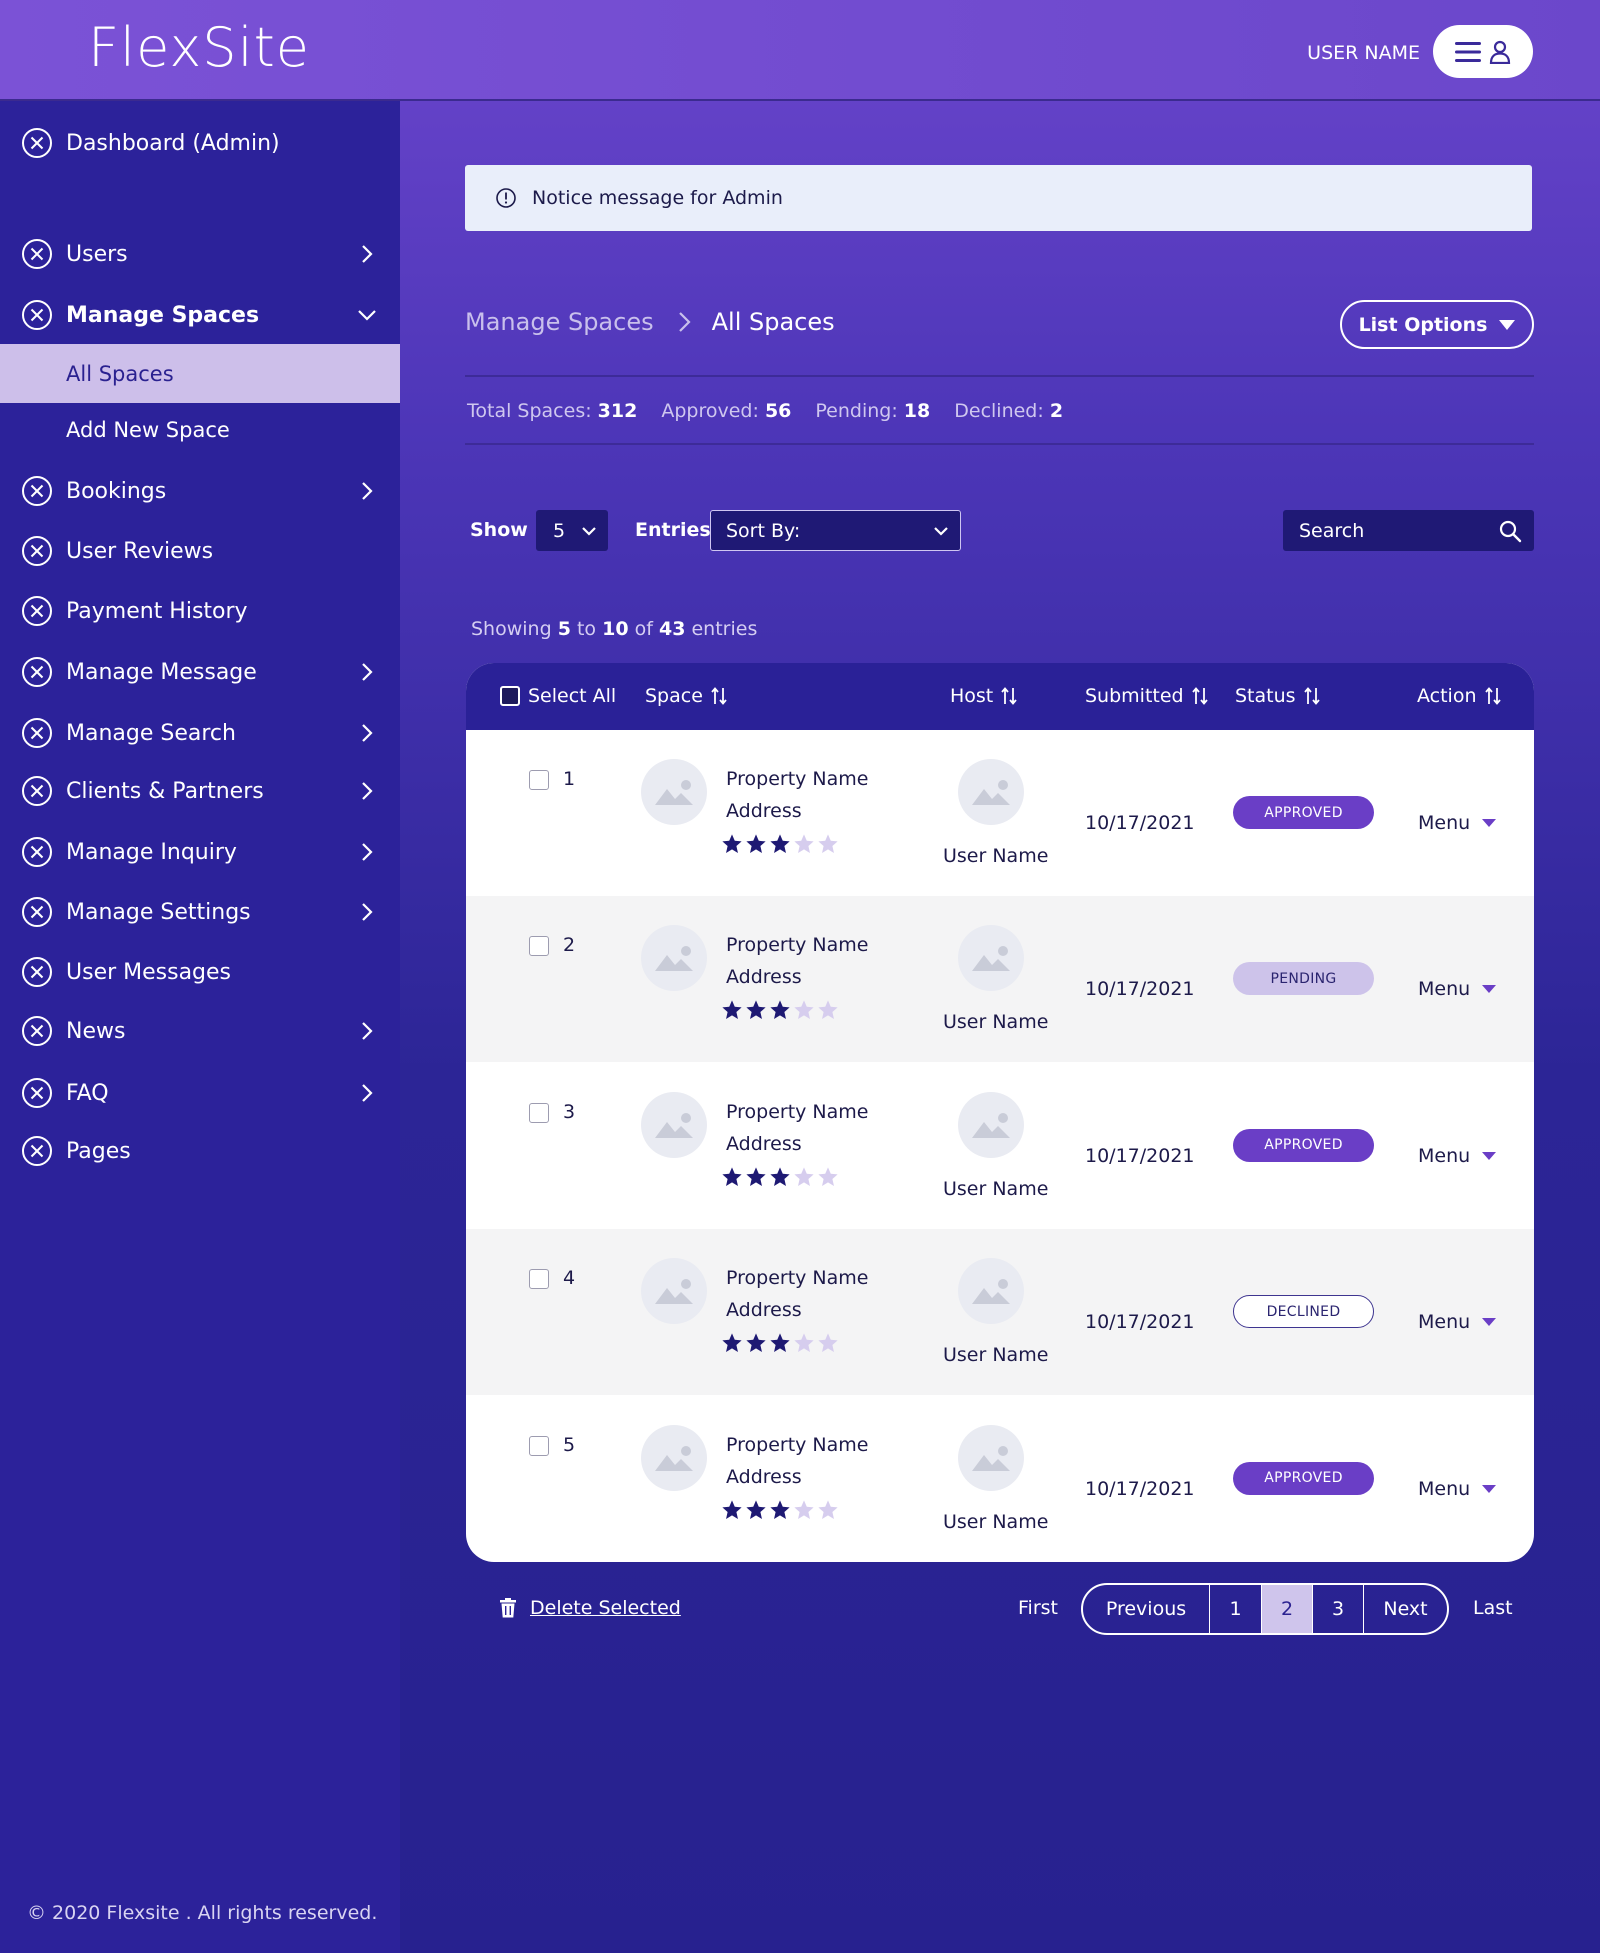 Image resolution: width=1600 pixels, height=1953 pixels. I want to click on sidebar-item-news: News, so click(200, 1031).